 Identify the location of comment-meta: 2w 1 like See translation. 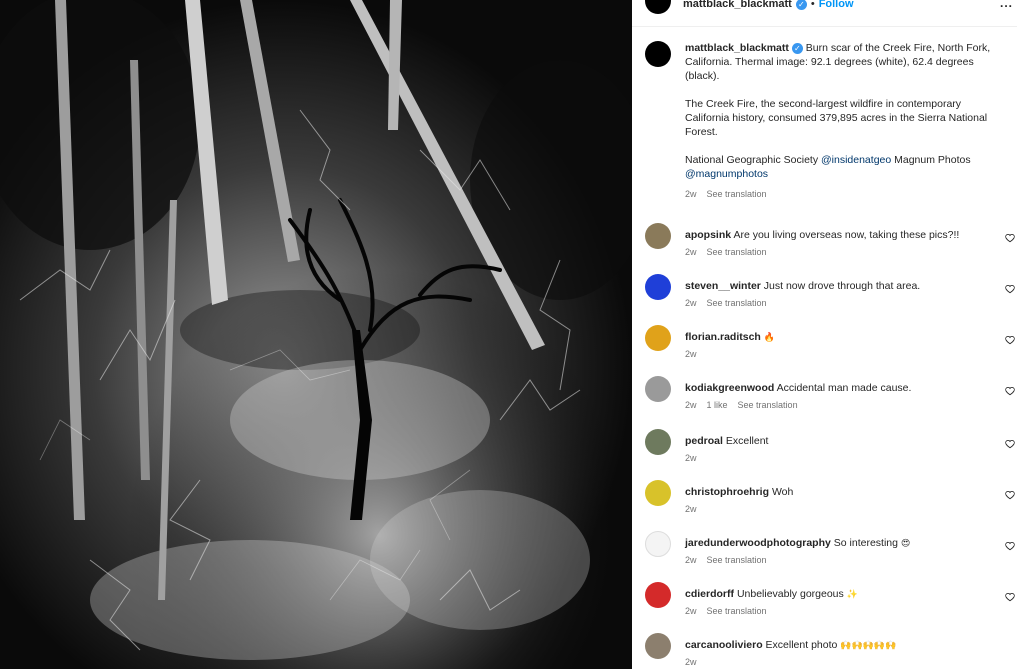
(741, 405).